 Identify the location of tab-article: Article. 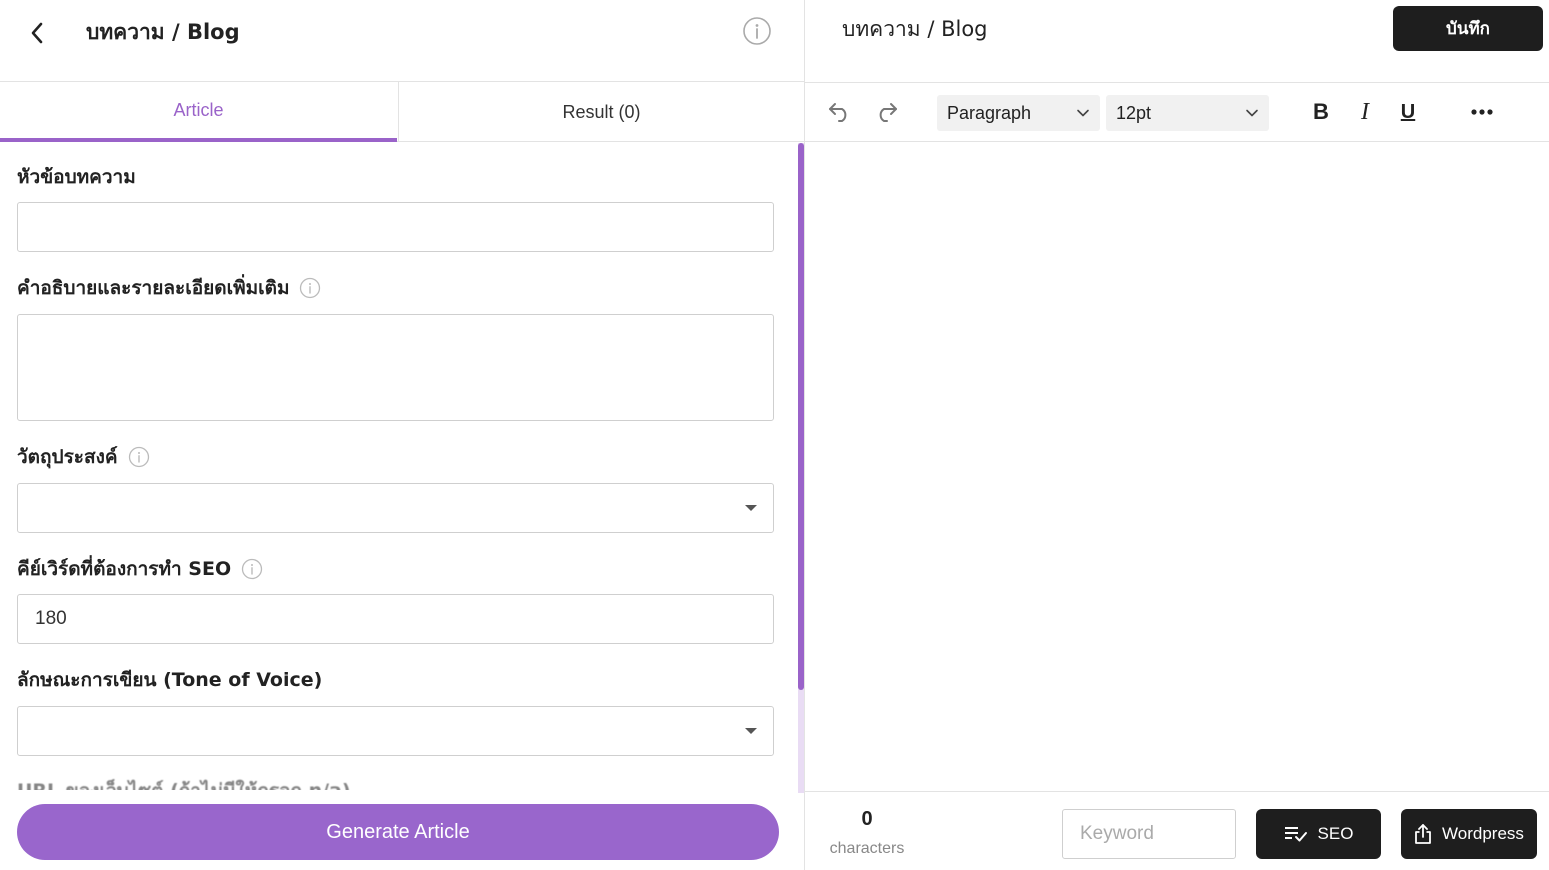
(198, 112).